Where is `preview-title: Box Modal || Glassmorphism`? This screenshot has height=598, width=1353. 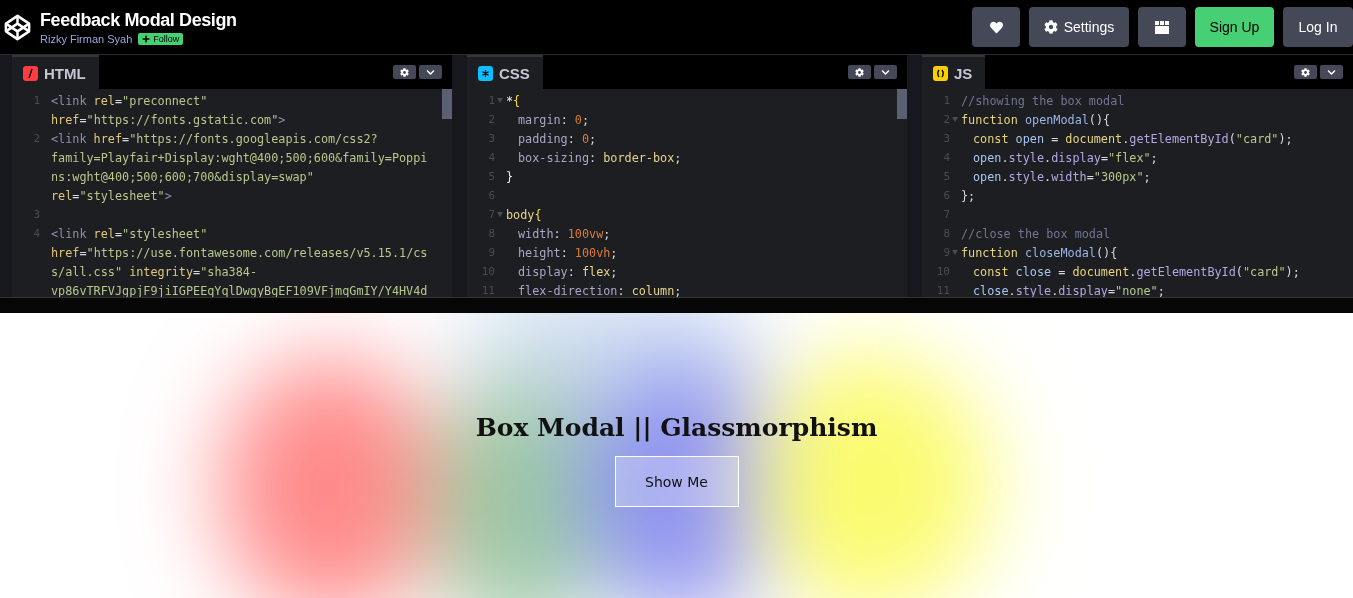 preview-title: Box Modal || Glassmorphism is located at coordinates (676, 427).